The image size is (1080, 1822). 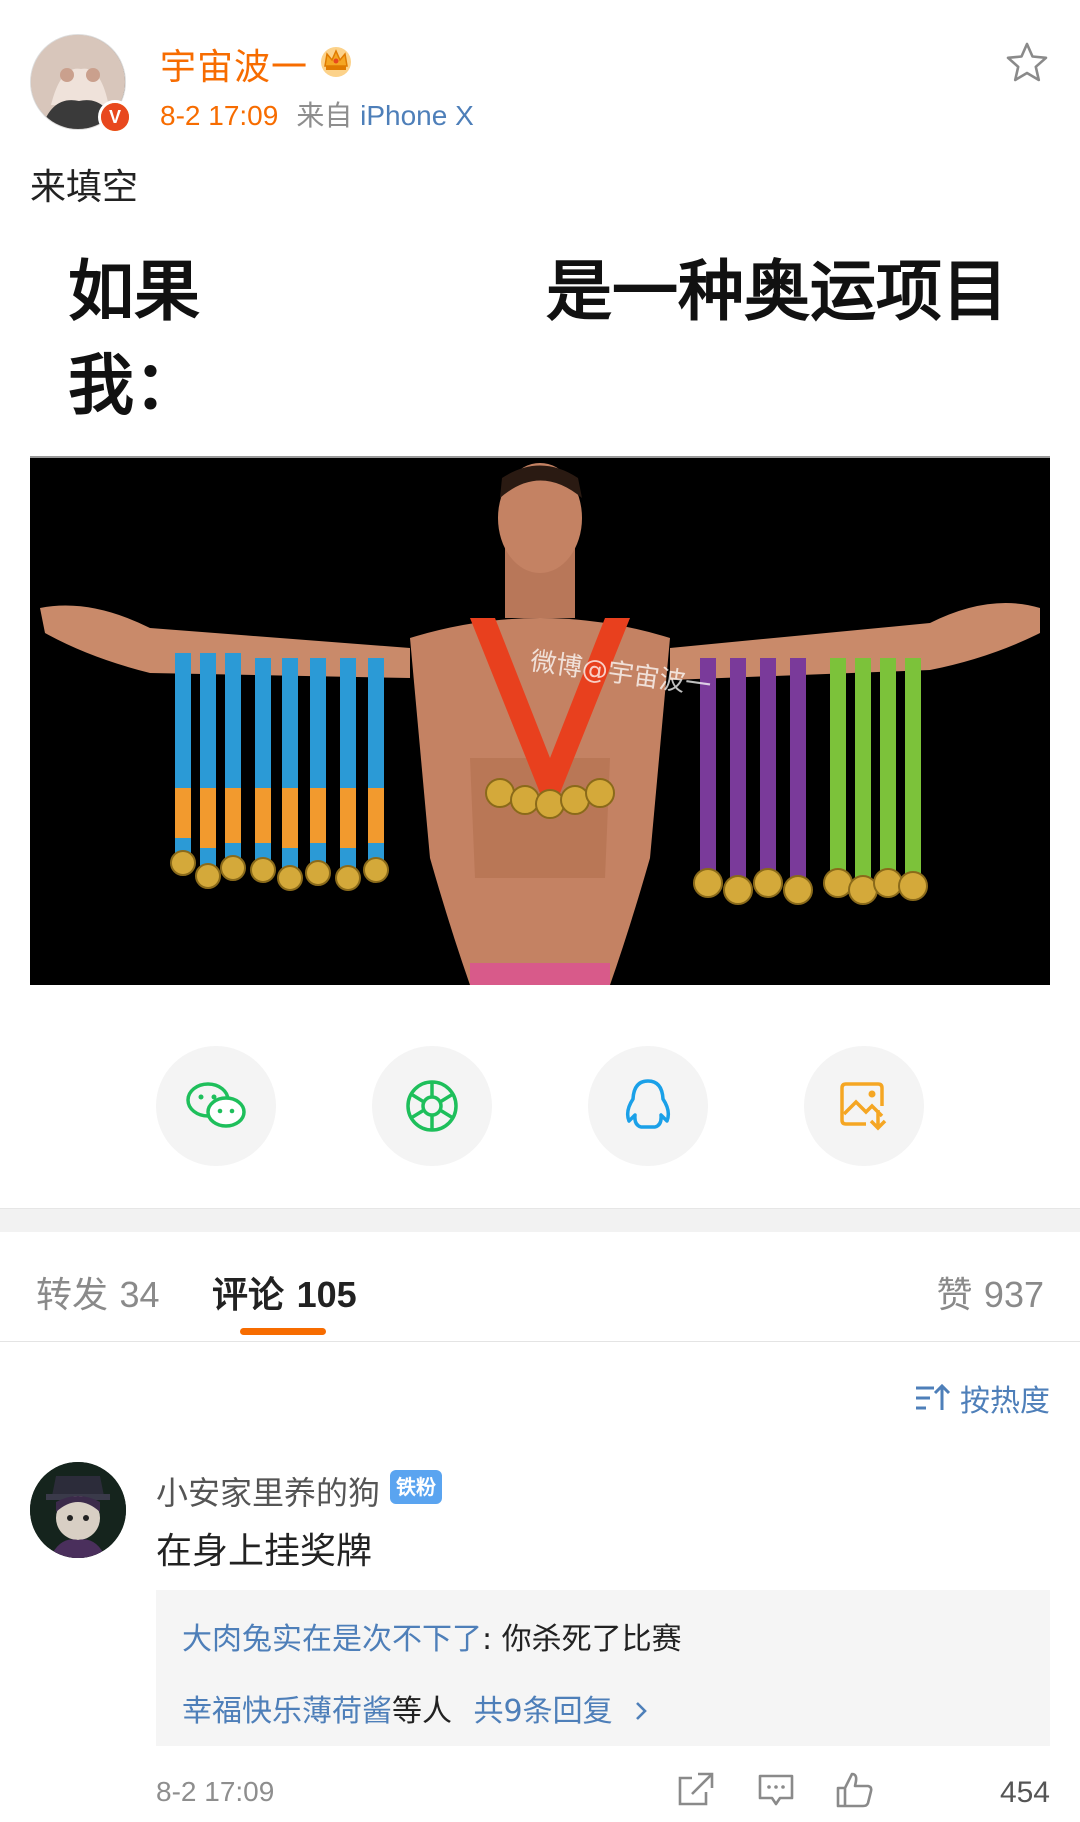 I want to click on comment-footer: 8-2 17:09 454, so click(x=603, y=1792).